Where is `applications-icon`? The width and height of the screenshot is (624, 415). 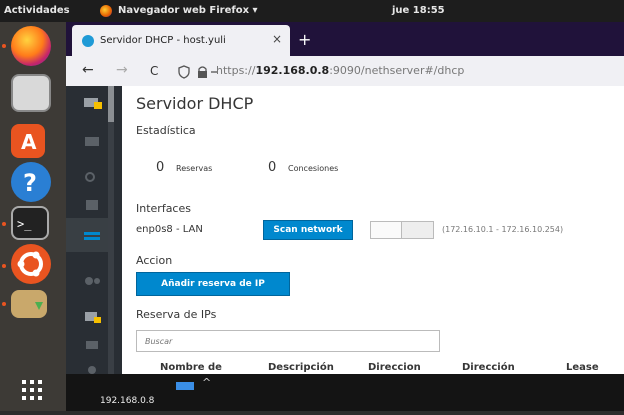 applications-icon is located at coordinates (93, 317).